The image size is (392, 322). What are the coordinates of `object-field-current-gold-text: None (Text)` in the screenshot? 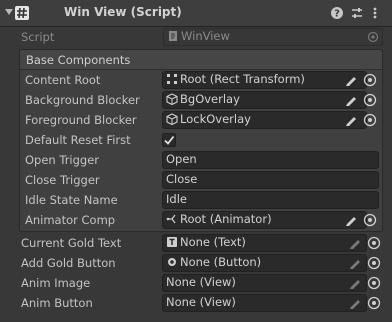 It's located at (264, 243).